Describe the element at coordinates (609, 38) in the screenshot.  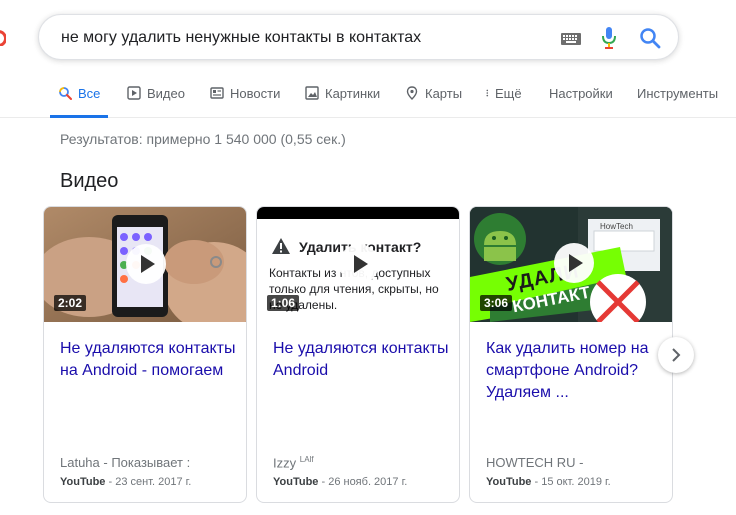
I see `microphone-icon` at that location.